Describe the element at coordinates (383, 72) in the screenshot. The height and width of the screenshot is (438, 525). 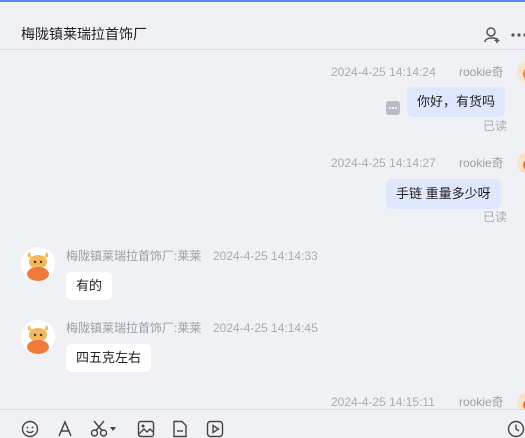
I see `message-timestamp: 2024-4-25 14:14:24` at that location.